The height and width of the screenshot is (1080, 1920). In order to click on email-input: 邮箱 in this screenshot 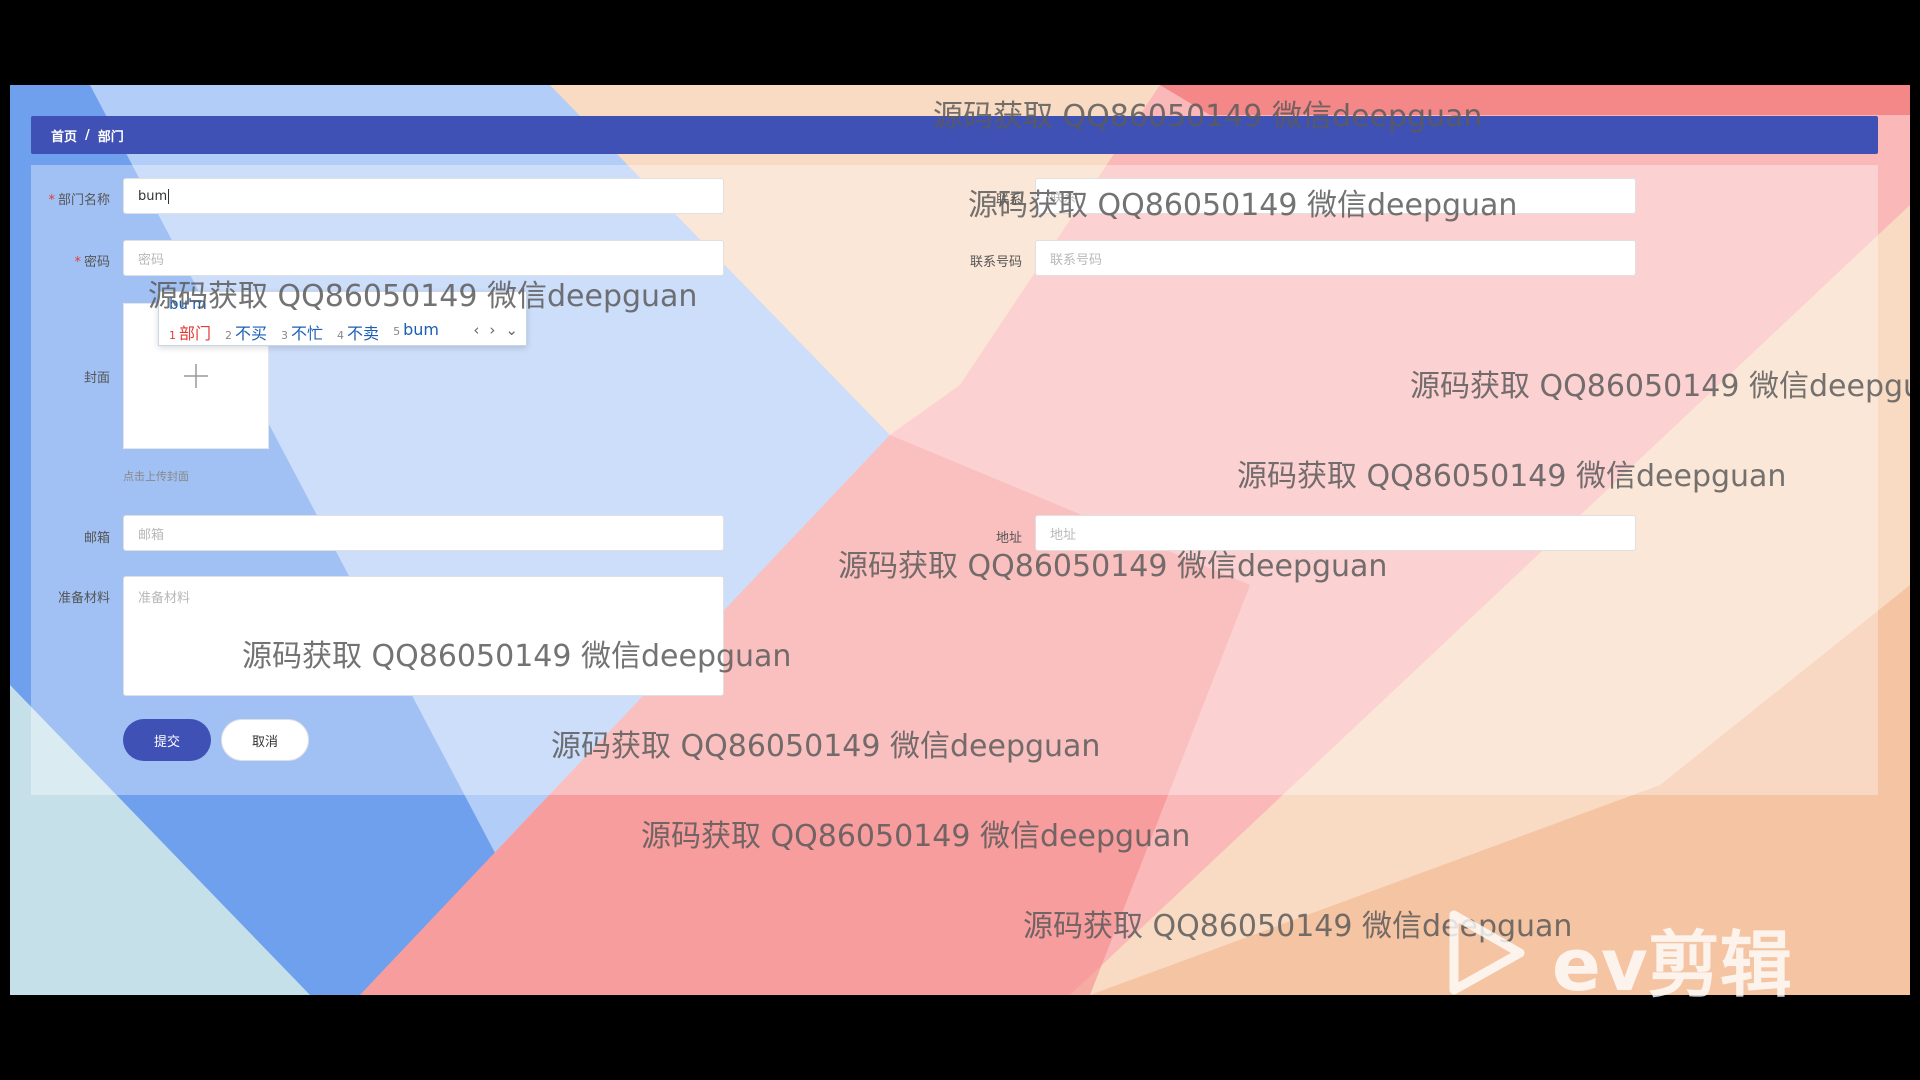, I will do `click(423, 533)`.